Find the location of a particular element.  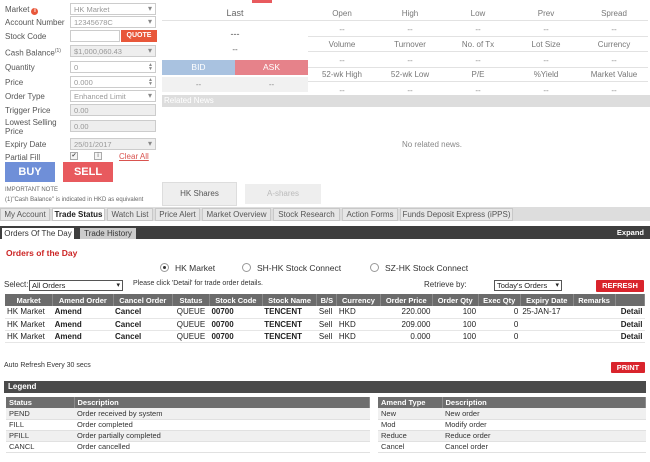

legend-description: Reduce order is located at coordinates (544, 436).